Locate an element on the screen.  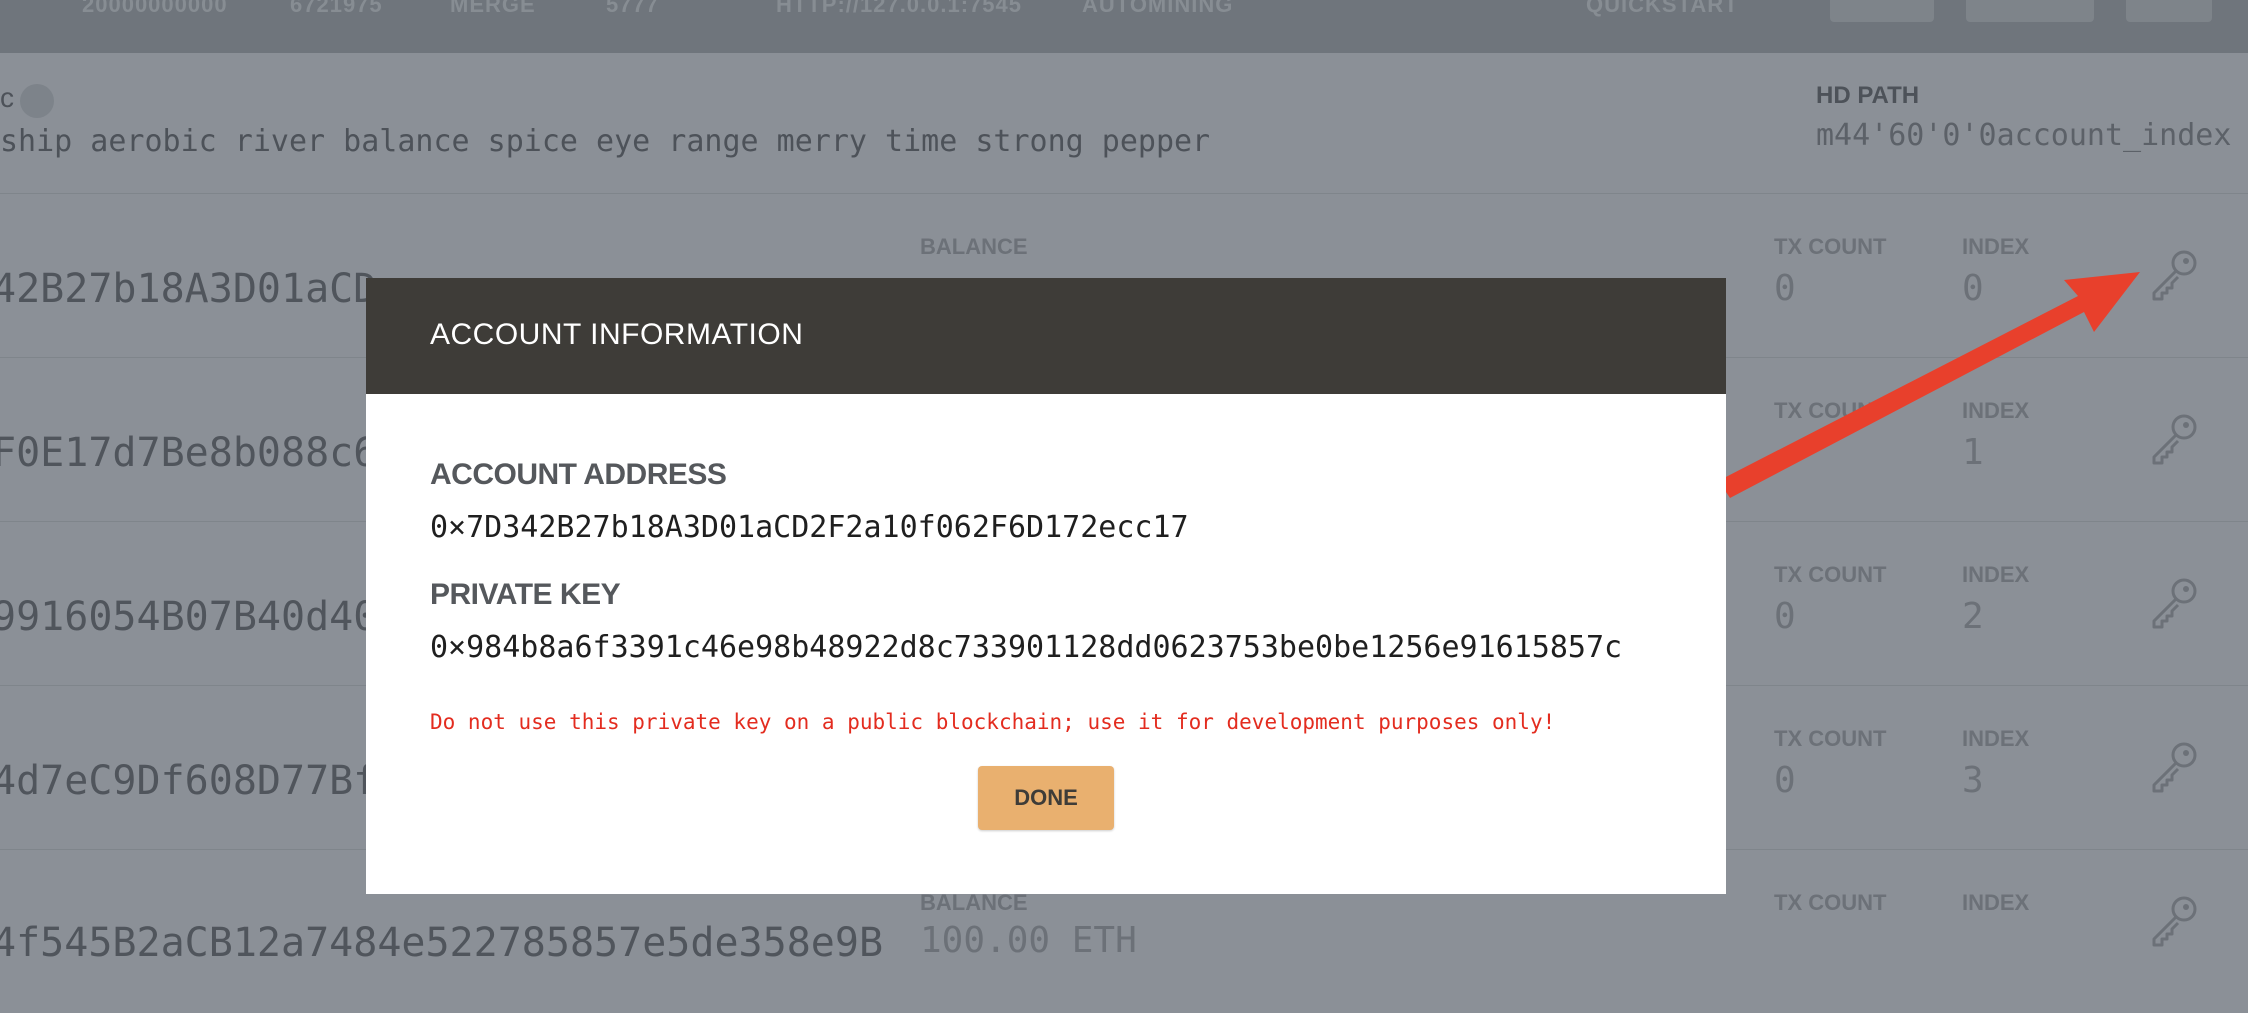
workspace-name: QUICKSTART is located at coordinates (1662, 9).